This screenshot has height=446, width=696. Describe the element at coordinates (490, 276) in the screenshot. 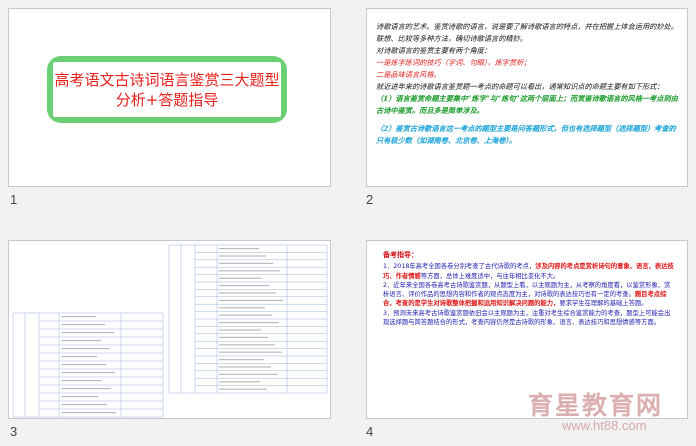

I see `text-run: 等方面，总体上难度适中，与往年相比变化不大。` at that location.